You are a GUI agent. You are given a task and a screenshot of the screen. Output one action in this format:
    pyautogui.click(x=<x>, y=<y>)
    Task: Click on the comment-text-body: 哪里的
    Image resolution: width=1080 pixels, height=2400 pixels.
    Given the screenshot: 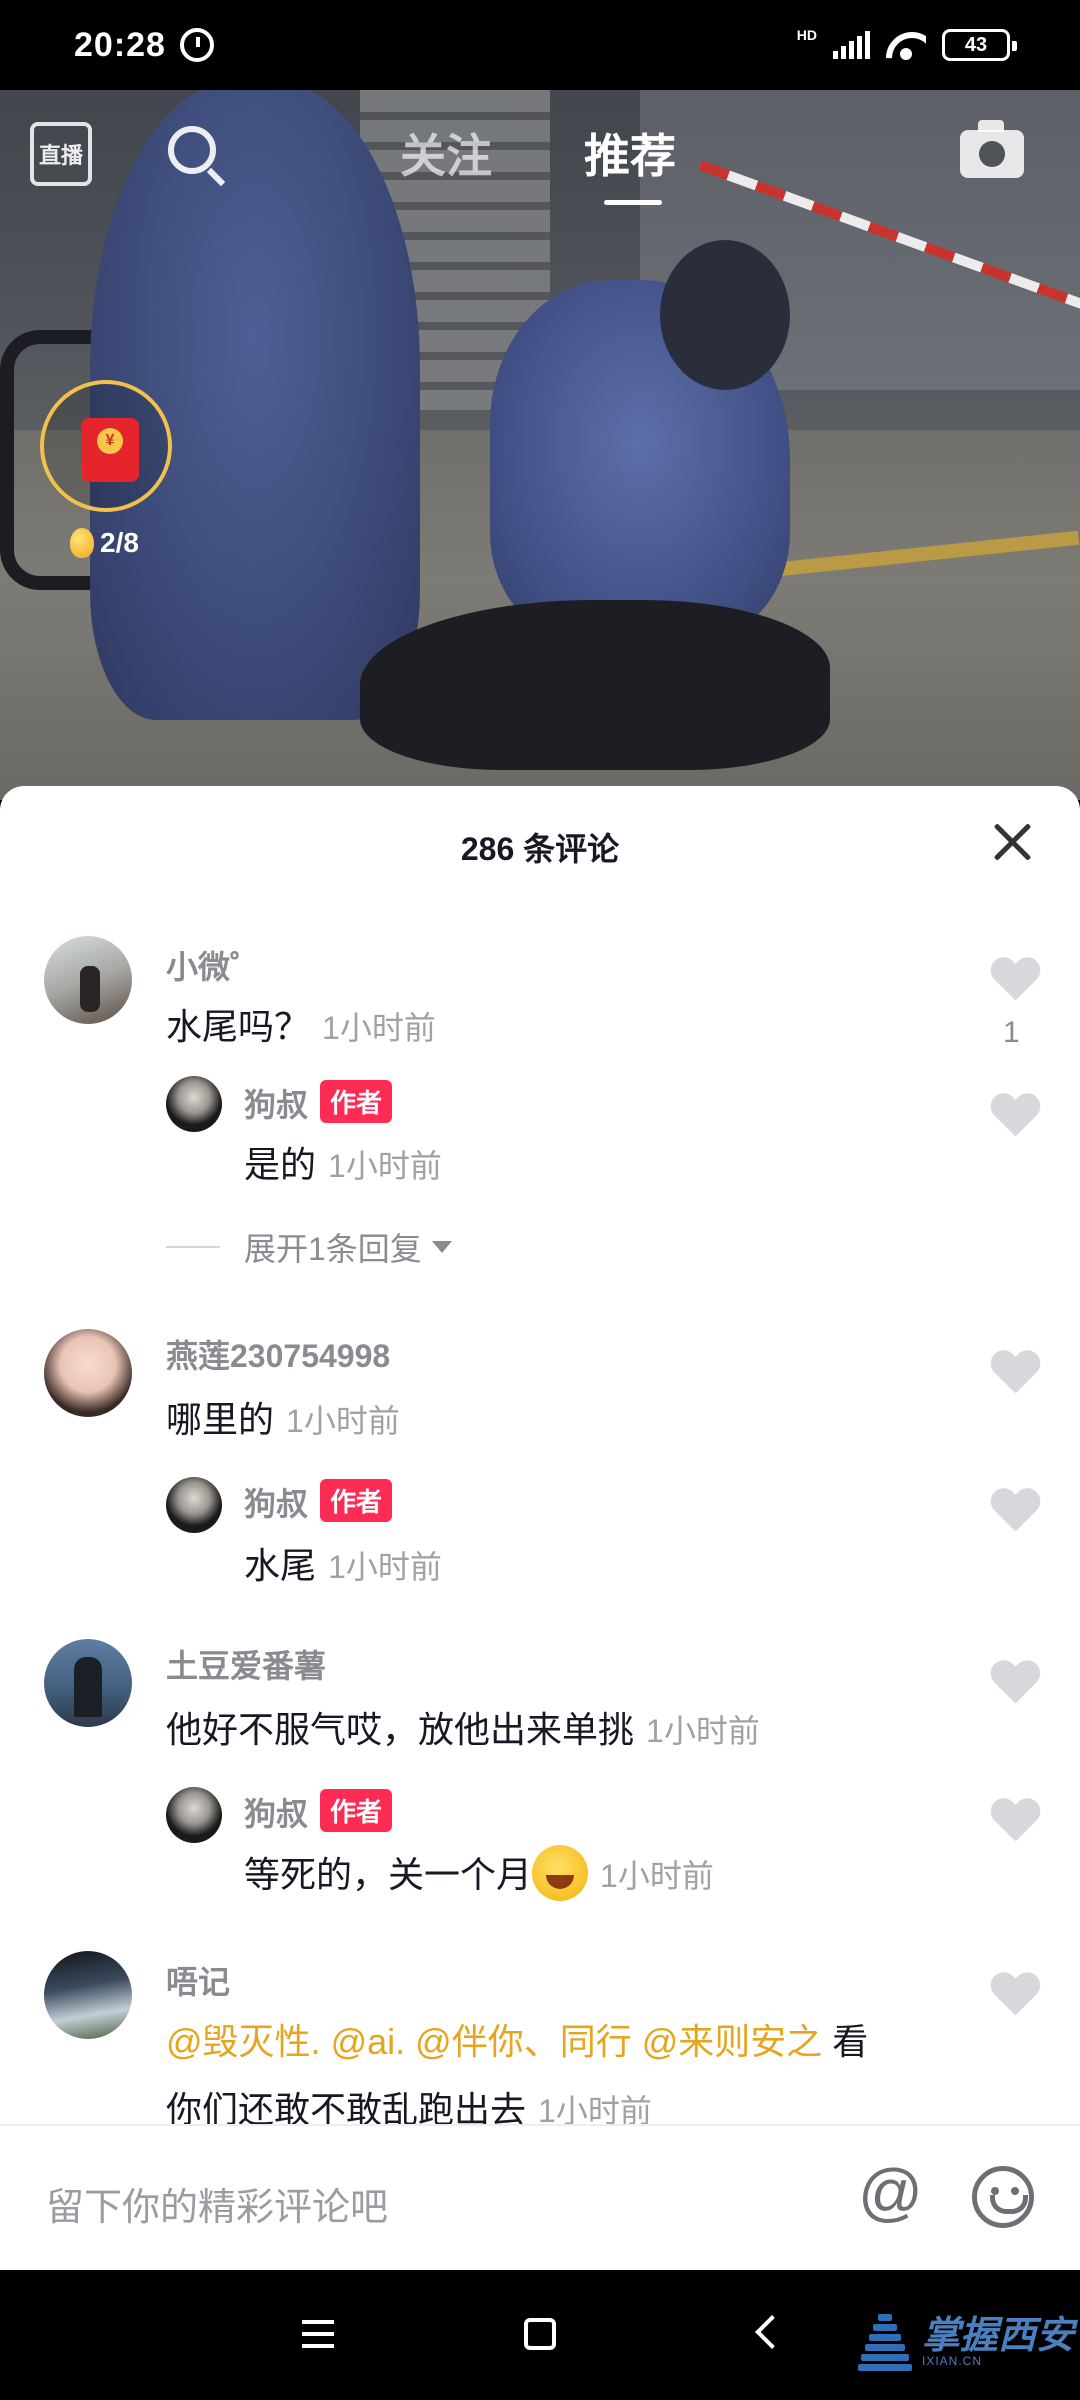 What is the action you would take?
    pyautogui.click(x=220, y=1419)
    